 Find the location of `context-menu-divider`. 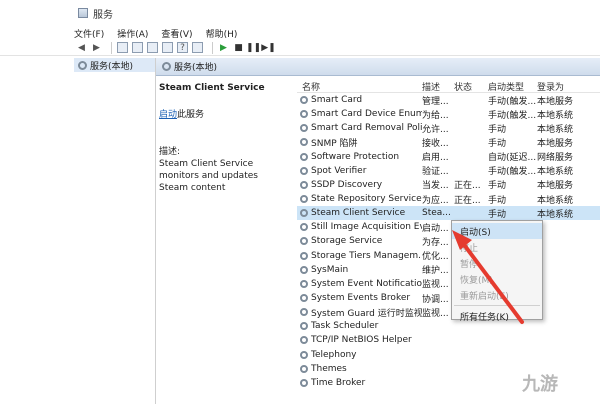

context-menu-divider is located at coordinates (497, 305).